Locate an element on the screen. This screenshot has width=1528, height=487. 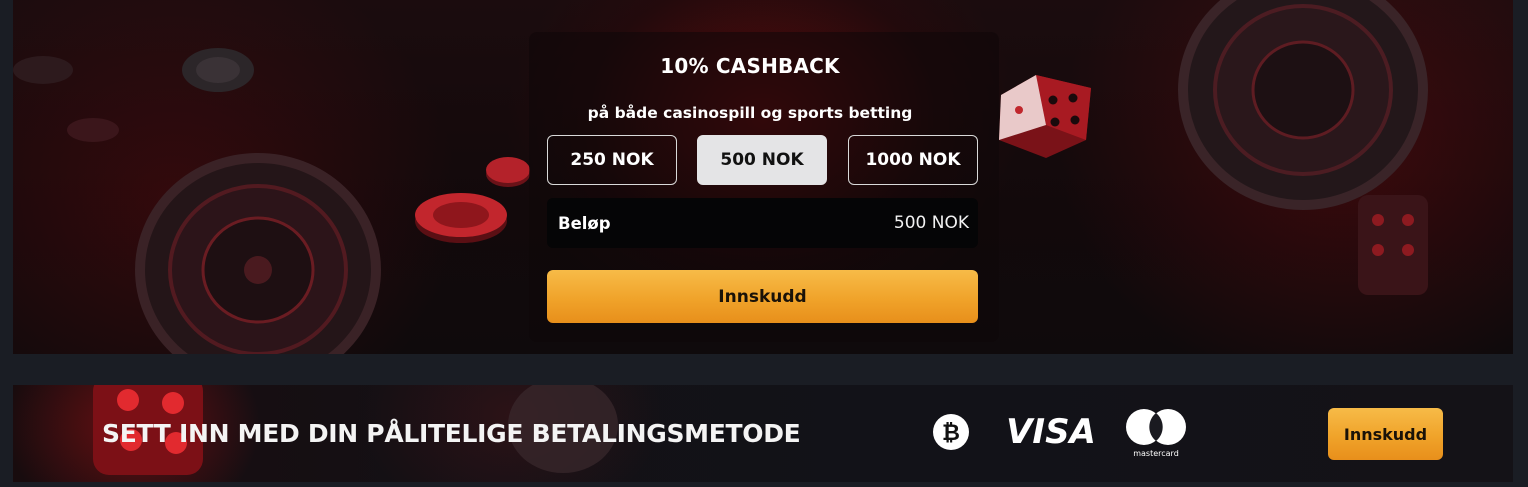
visa-text: VISA is located at coordinates (1051, 431).